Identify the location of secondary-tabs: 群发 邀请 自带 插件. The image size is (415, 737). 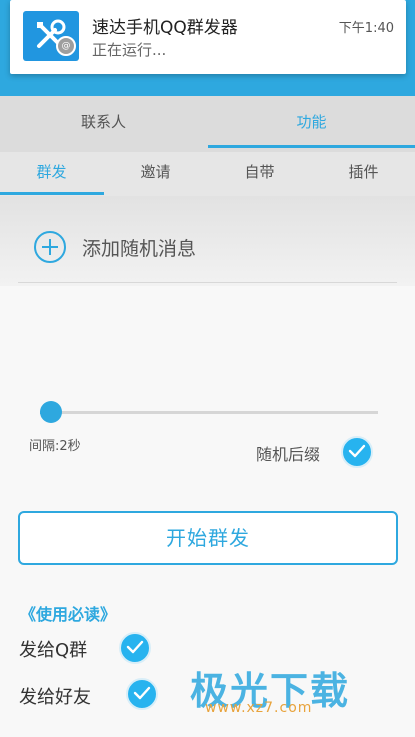
(207, 174).